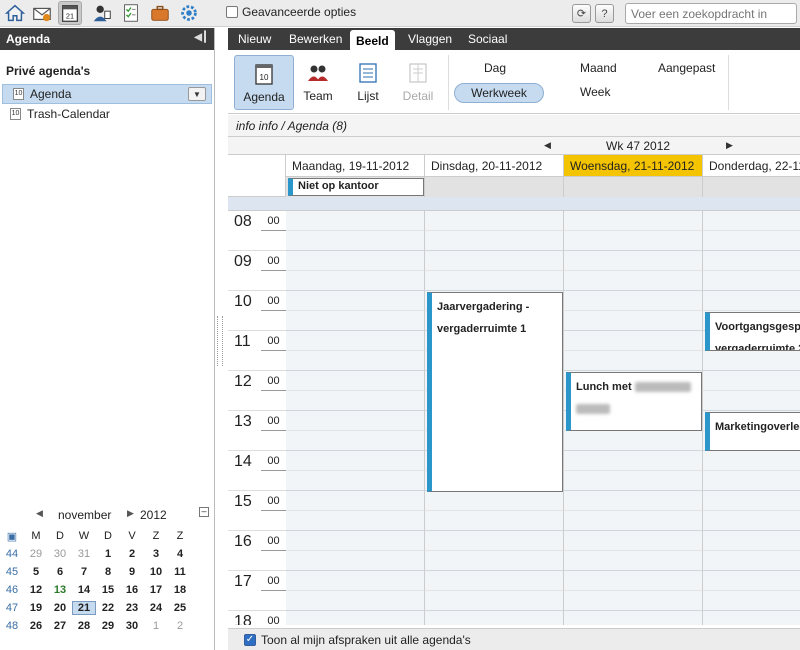 The image size is (800, 650). I want to click on search-input, so click(711, 13).